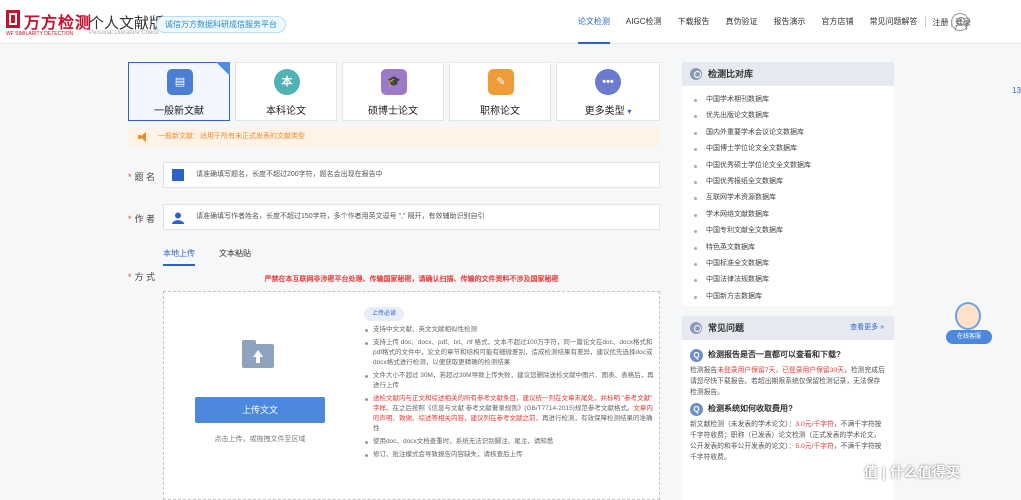 Image resolution: width=1021 pixels, height=500 pixels. I want to click on title-input: 请准确填写题名，长度不超过200字符，题名会出现在报告中, so click(411, 175).